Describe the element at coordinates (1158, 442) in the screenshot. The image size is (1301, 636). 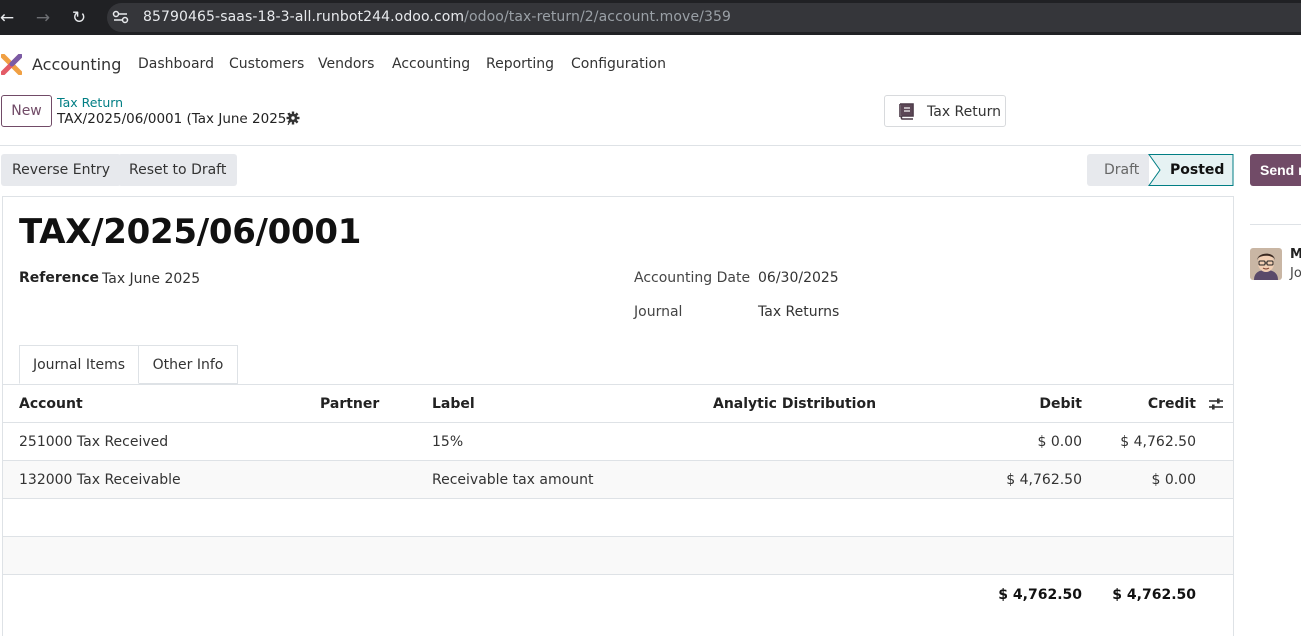
I see `row-credit: $ 4,762.50` at that location.